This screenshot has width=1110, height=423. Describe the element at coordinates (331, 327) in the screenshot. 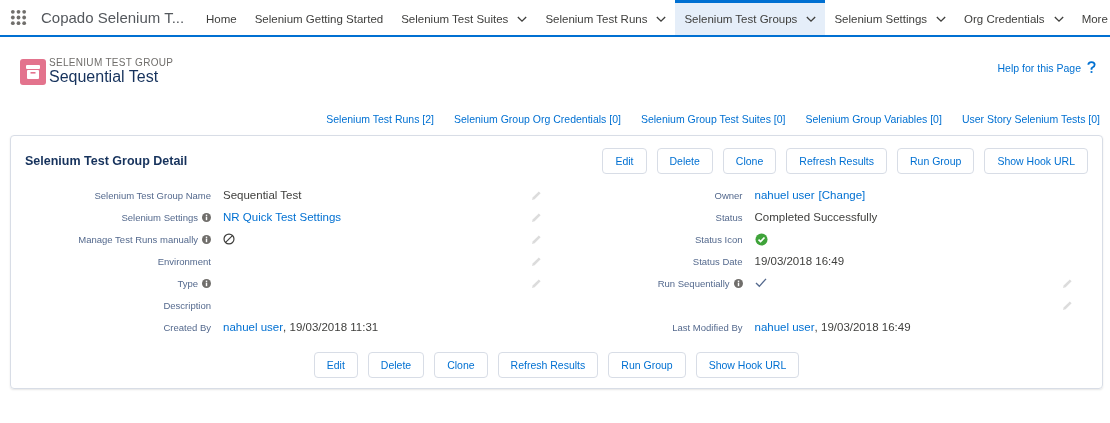

I see `field-value: , 19/03/2018 11:31` at that location.